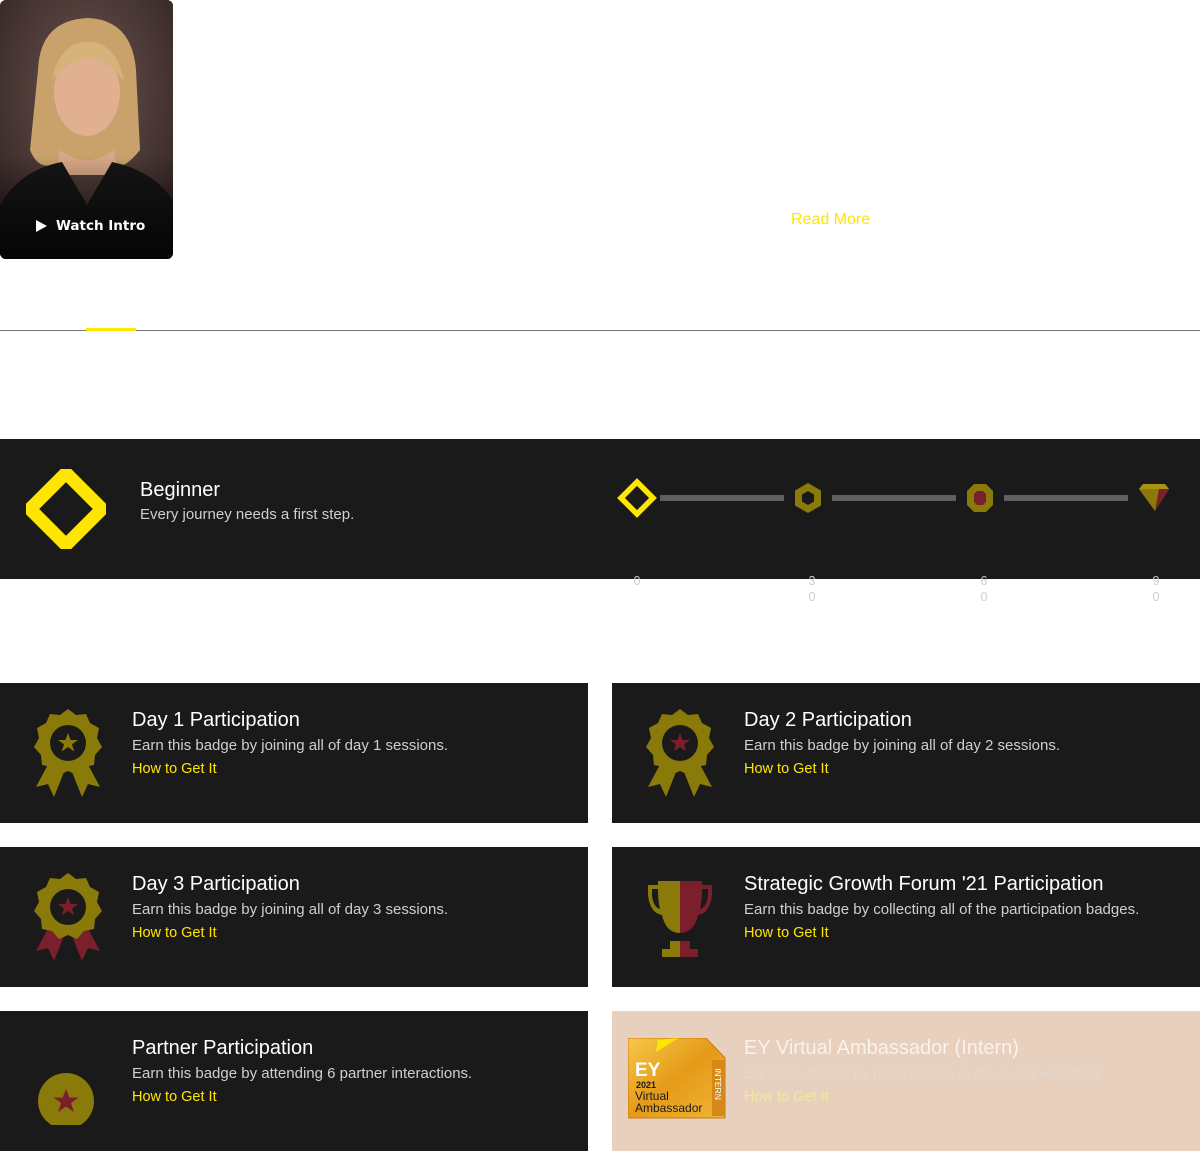 Image resolution: width=1200 pixels, height=1151 pixels. Describe the element at coordinates (830, 220) in the screenshot. I see `read-more-link: Read More` at that location.